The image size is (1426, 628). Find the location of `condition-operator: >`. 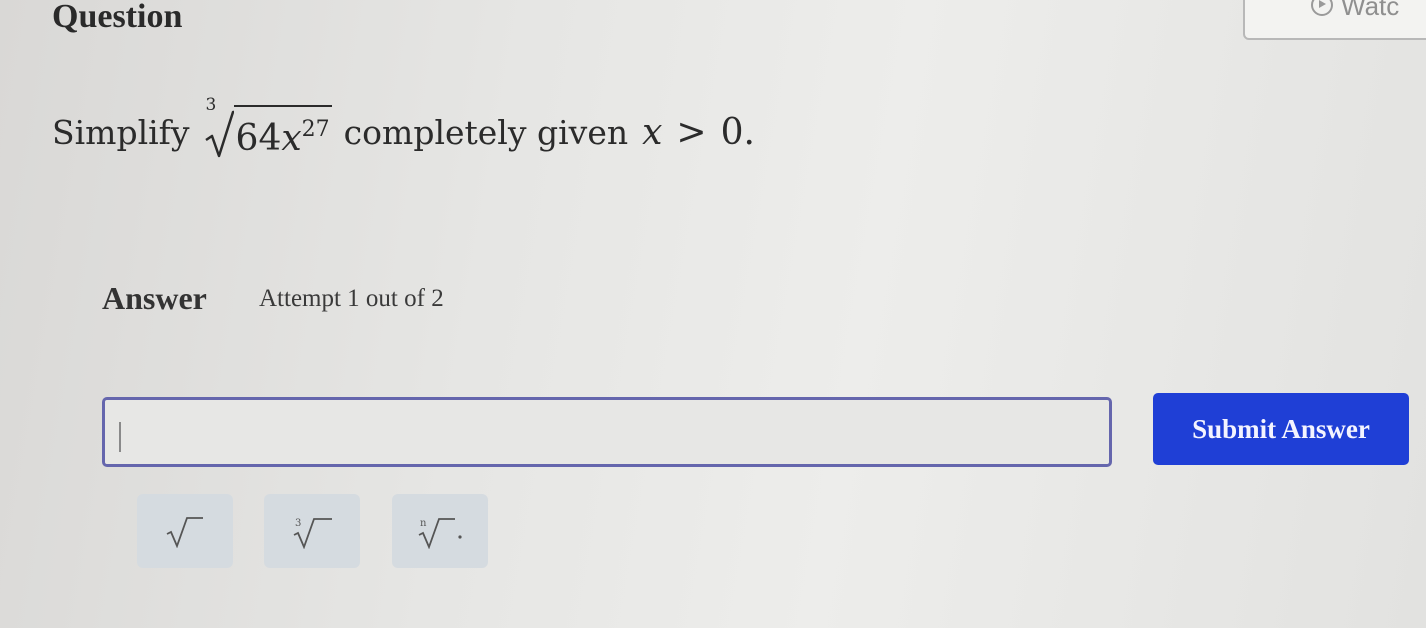

condition-operator: > is located at coordinates (691, 132).